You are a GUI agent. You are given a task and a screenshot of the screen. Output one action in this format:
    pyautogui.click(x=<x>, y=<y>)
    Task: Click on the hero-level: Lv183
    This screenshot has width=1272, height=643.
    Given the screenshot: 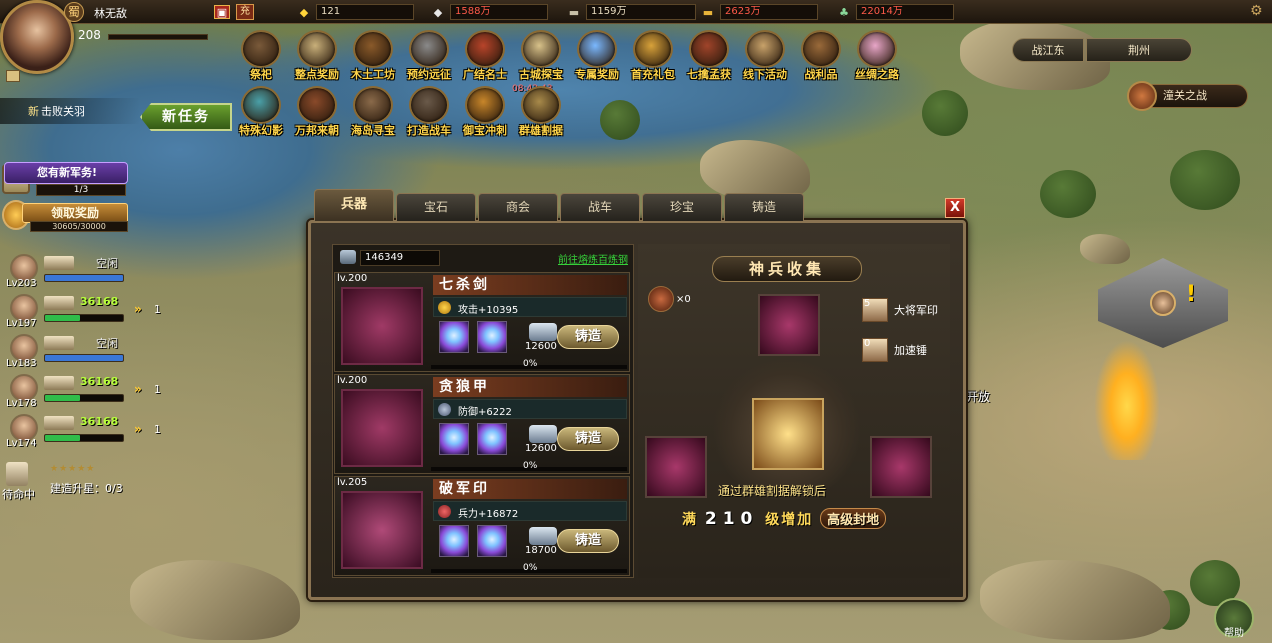 What is the action you would take?
    pyautogui.click(x=21, y=363)
    